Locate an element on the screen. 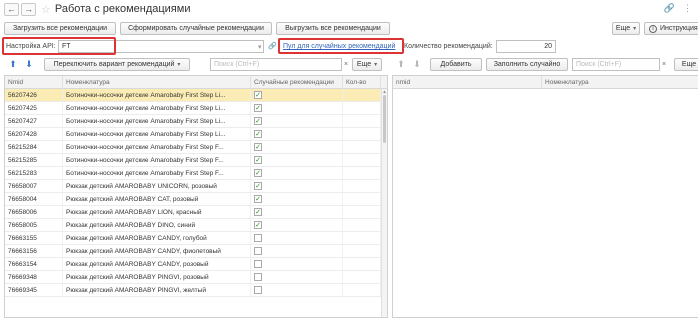 Image resolution: width=698 pixels, height=318 pixels. col-qty: Кол-во is located at coordinates (362, 82).